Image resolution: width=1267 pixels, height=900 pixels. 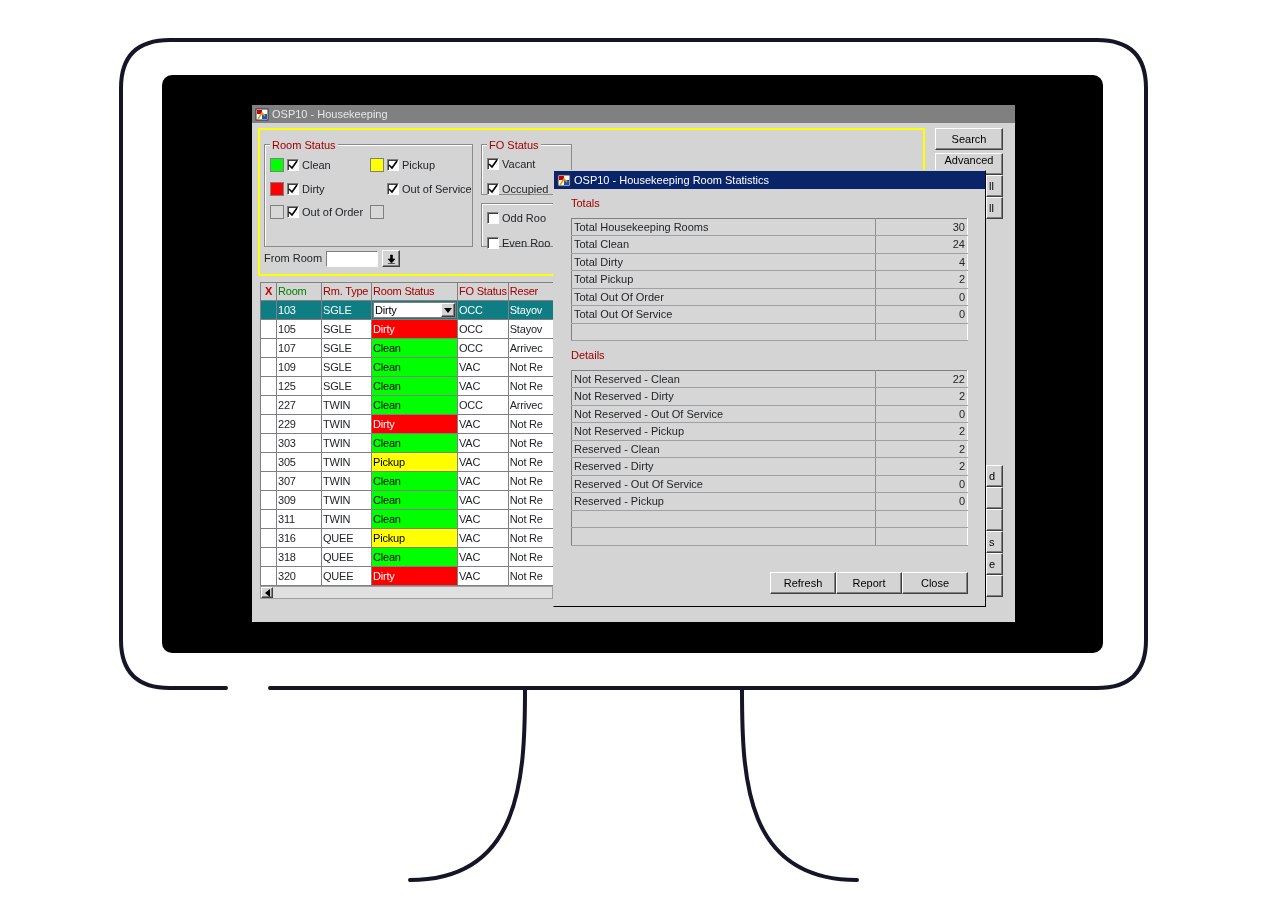 What do you see at coordinates (299, 329) in the screenshot?
I see `table-cell: 105` at bounding box center [299, 329].